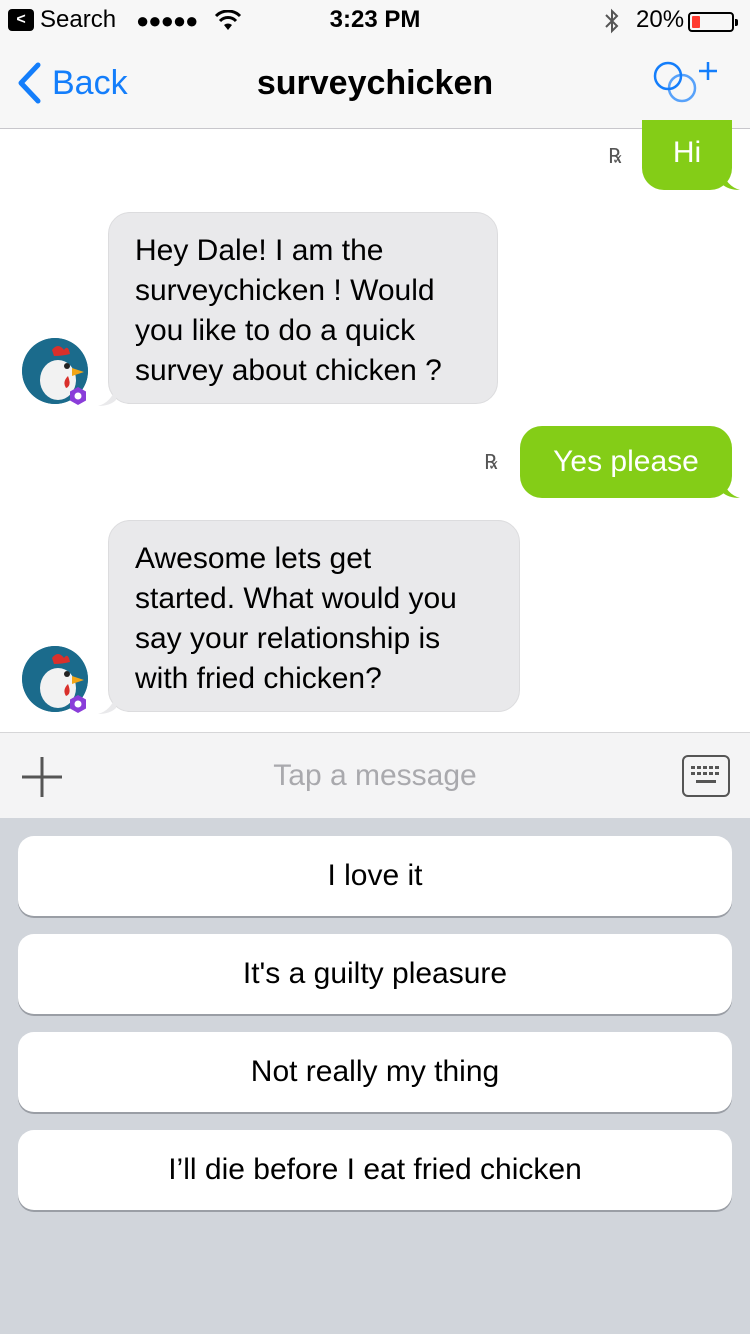  I want to click on message-text: Yes please, so click(626, 461).